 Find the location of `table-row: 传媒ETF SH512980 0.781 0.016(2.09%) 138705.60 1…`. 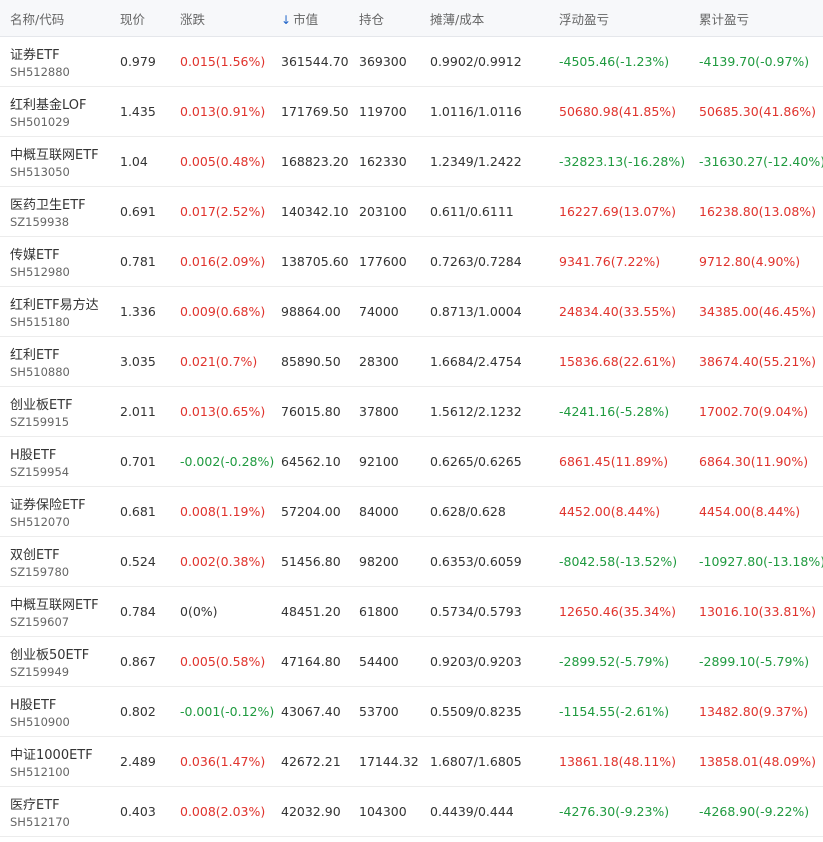

table-row: 传媒ETF SH512980 0.781 0.016(2.09%) 138705.60 1… is located at coordinates (411, 262).